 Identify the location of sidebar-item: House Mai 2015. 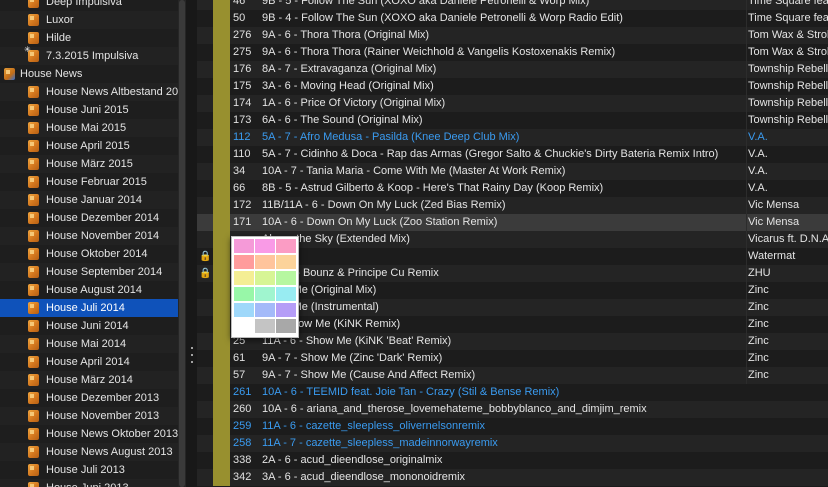
(89, 128).